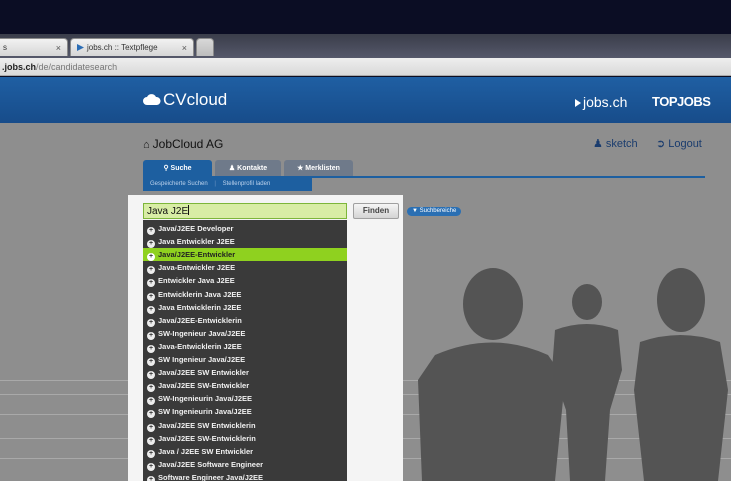 The image size is (731, 481). I want to click on text-cursor, so click(189, 210).